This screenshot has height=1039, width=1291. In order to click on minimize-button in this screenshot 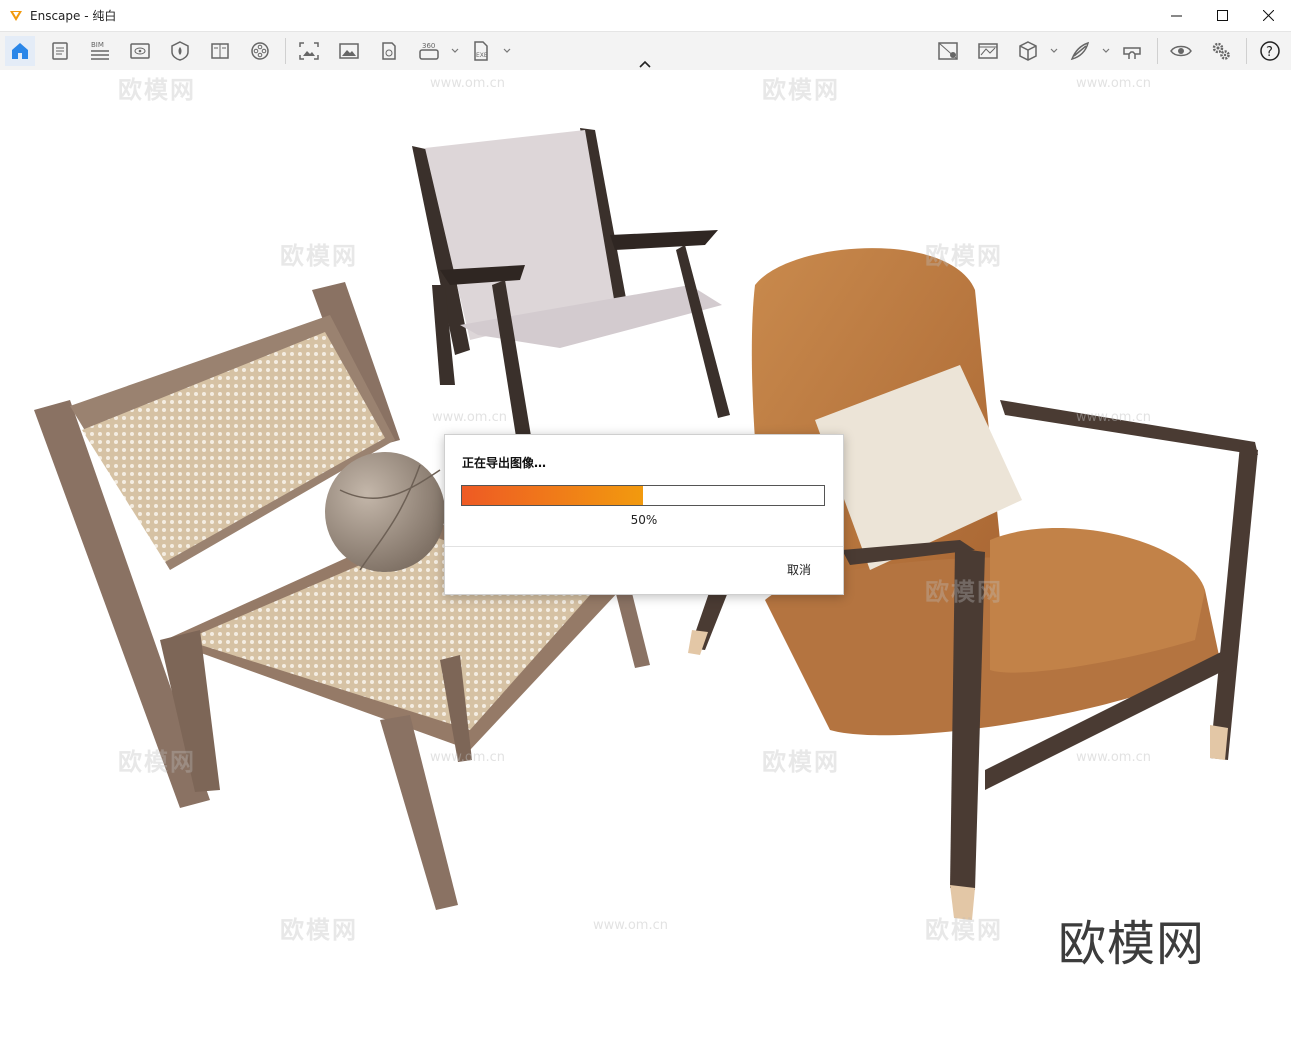, I will do `click(1176, 15)`.